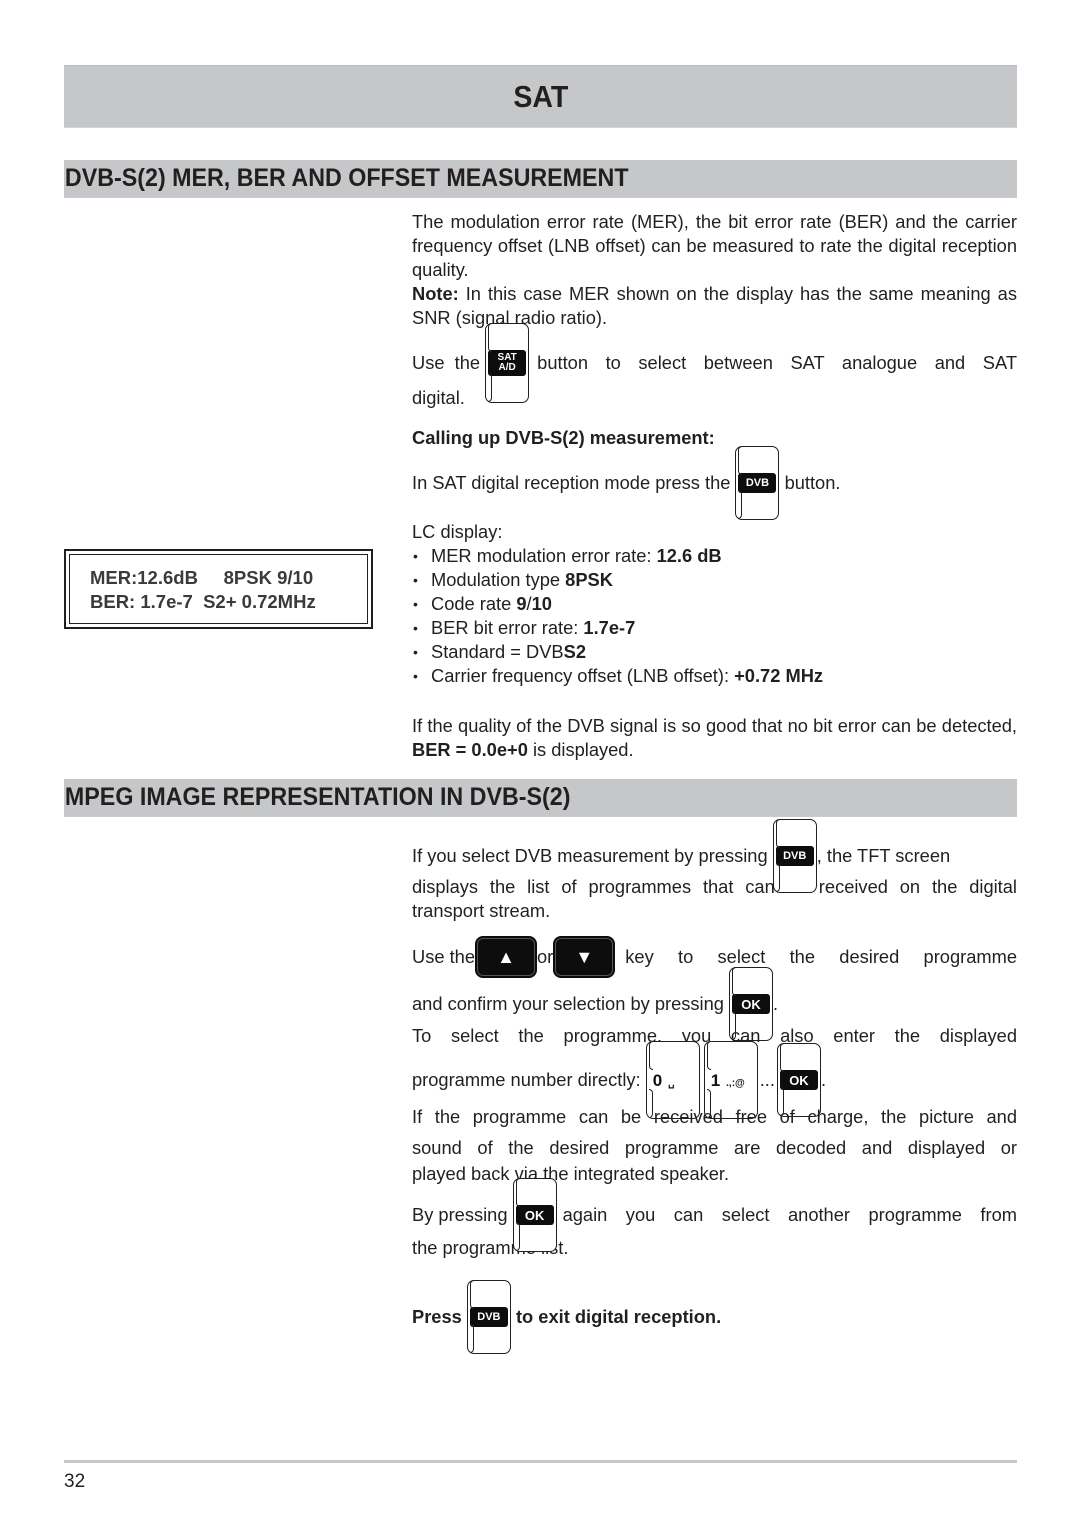 The height and width of the screenshot is (1528, 1080). I want to click on ok-key-icon: OK, so click(534, 1215).